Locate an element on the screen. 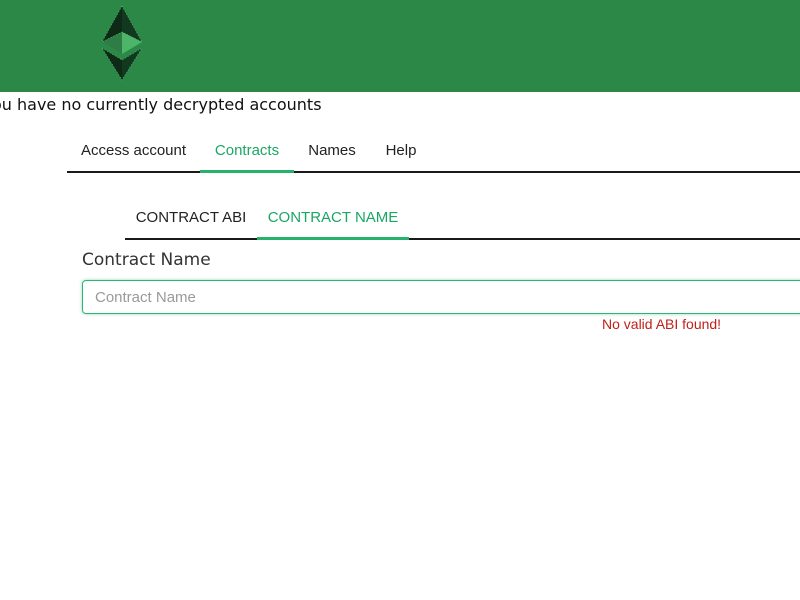 The image size is (800, 600). tab-names: Names is located at coordinates (332, 151).